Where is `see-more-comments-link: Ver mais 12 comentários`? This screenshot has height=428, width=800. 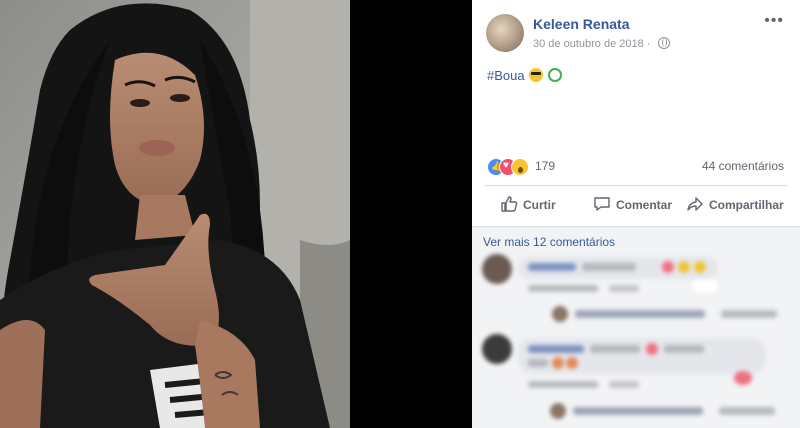
see-more-comments-link: Ver mais 12 comentários is located at coordinates (549, 242).